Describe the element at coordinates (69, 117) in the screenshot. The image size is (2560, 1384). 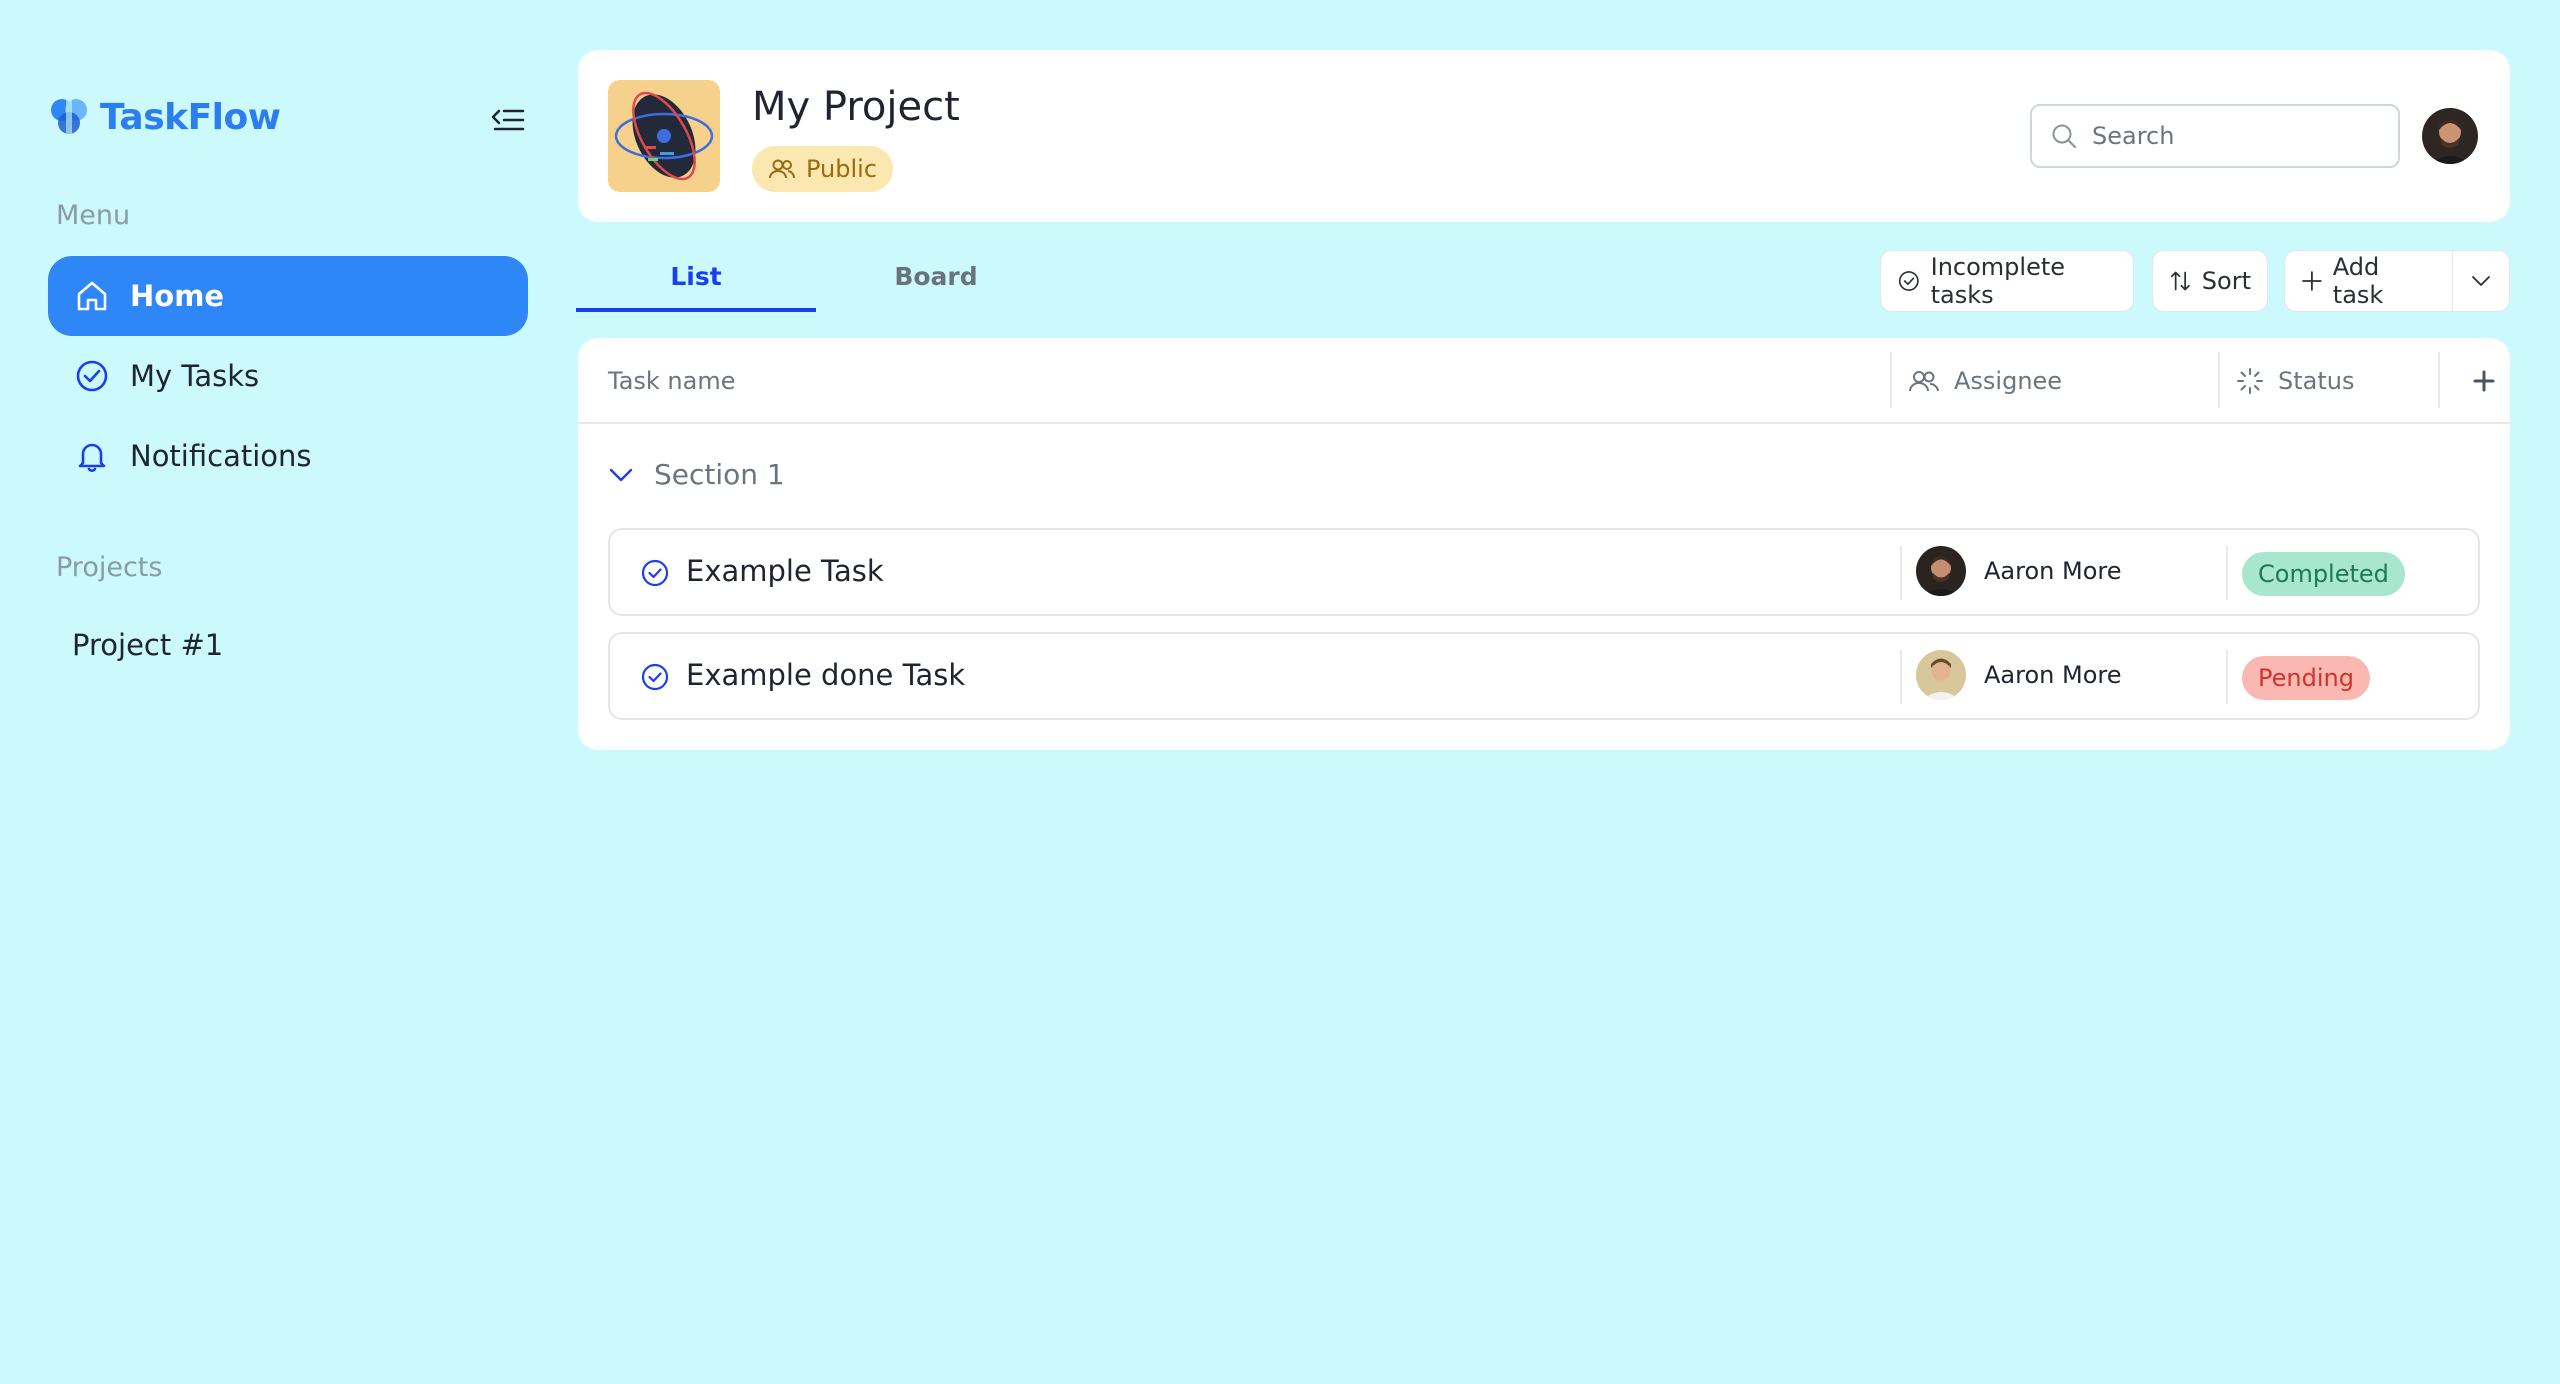
I see `taskflow-logo-icon` at that location.